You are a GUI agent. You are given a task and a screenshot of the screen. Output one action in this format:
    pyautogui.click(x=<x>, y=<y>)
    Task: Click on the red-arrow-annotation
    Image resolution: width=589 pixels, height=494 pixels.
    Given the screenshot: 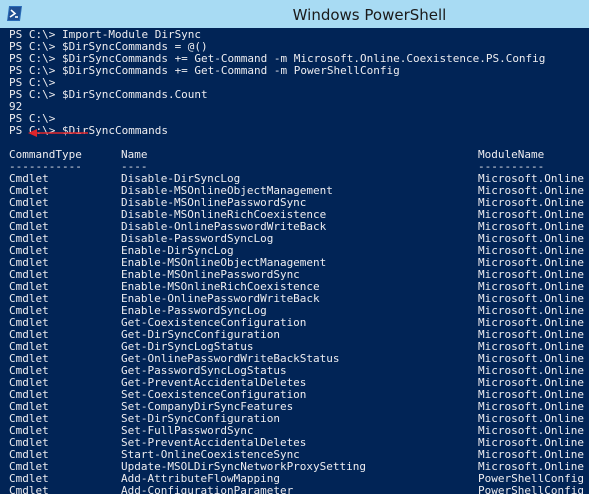 What is the action you would take?
    pyautogui.click(x=58, y=133)
    